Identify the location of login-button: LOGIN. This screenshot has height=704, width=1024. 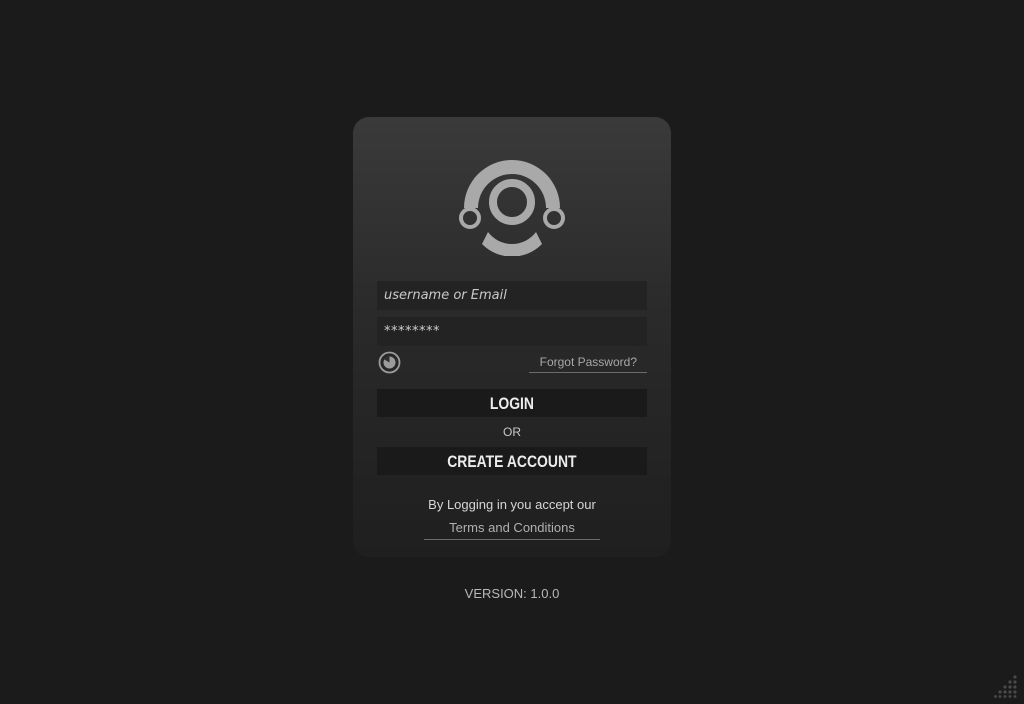
(512, 403).